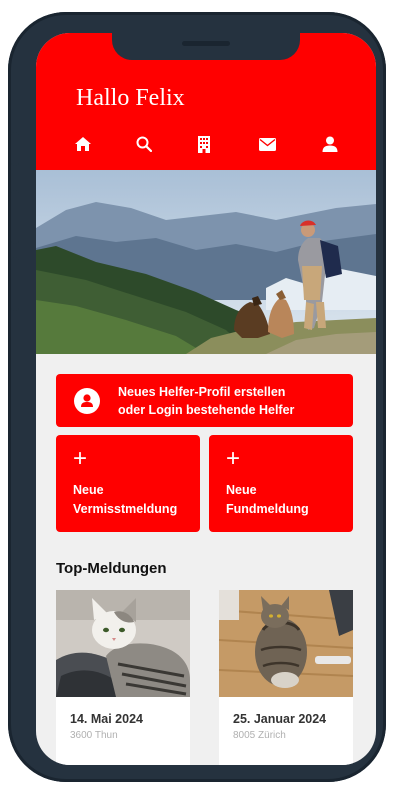 This screenshot has height=787, width=393. Describe the element at coordinates (128, 483) in the screenshot. I see `new-missing-report-button: + Neue Vermisstmeldung` at that location.